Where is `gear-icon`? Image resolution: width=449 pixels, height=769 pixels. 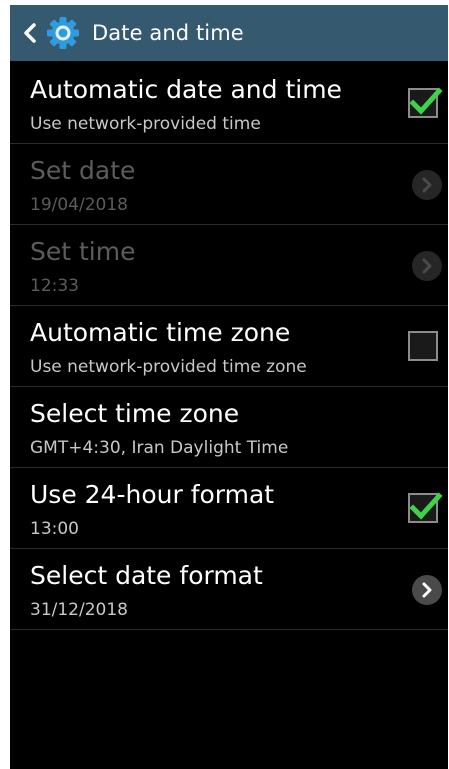
gear-icon is located at coordinates (63, 33).